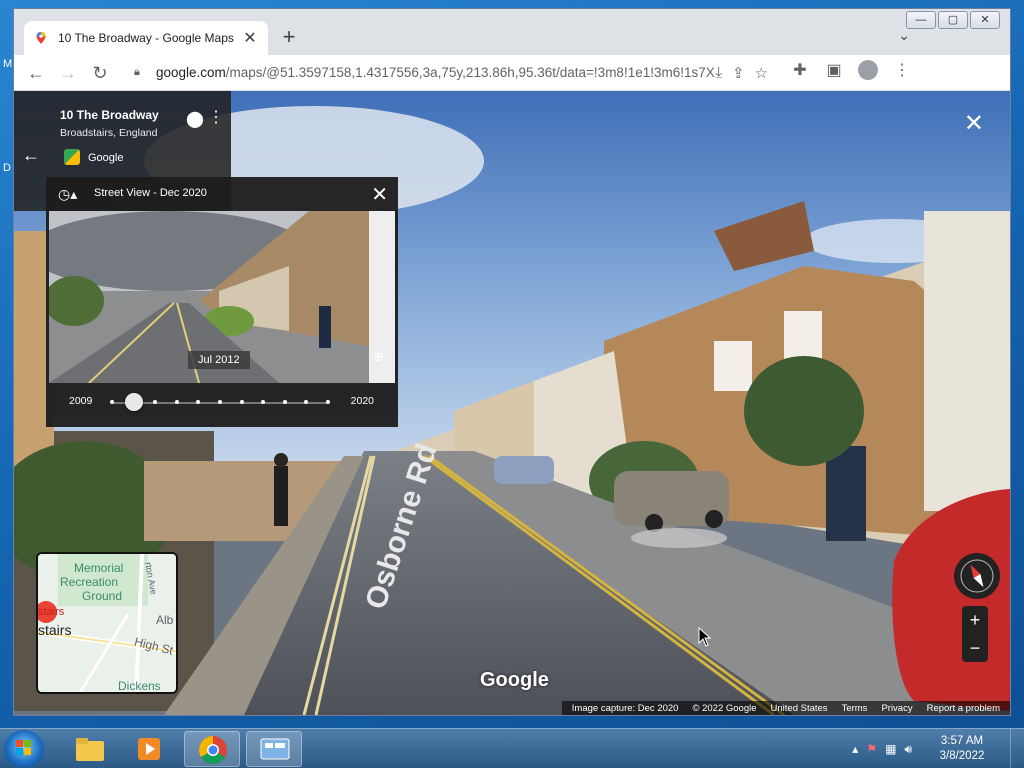 The height and width of the screenshot is (768, 1024). What do you see at coordinates (139, 686) in the screenshot?
I see `minimap-label: Dickens` at bounding box center [139, 686].